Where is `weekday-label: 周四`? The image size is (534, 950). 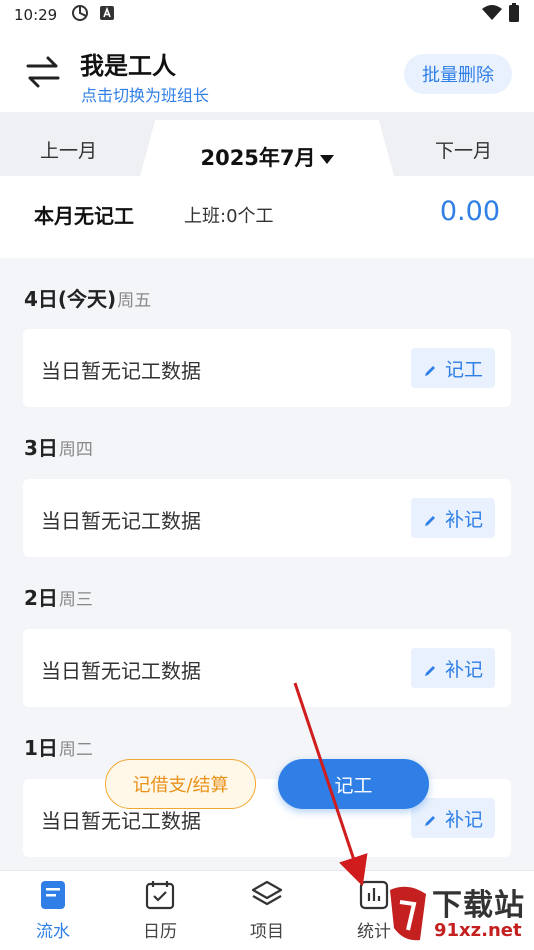
weekday-label: 周四 is located at coordinates (75, 450).